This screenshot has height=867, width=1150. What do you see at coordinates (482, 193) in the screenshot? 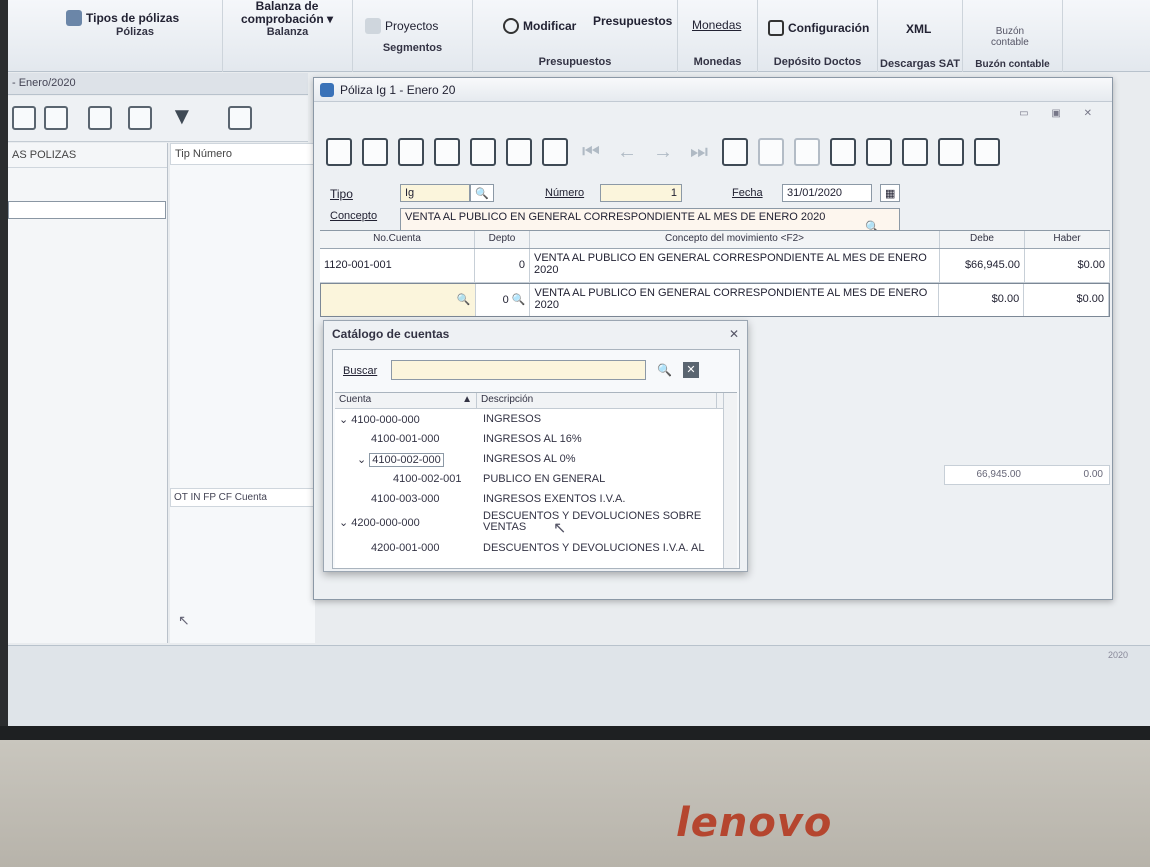
I see `tipo-search-icon: 🔍` at bounding box center [482, 193].